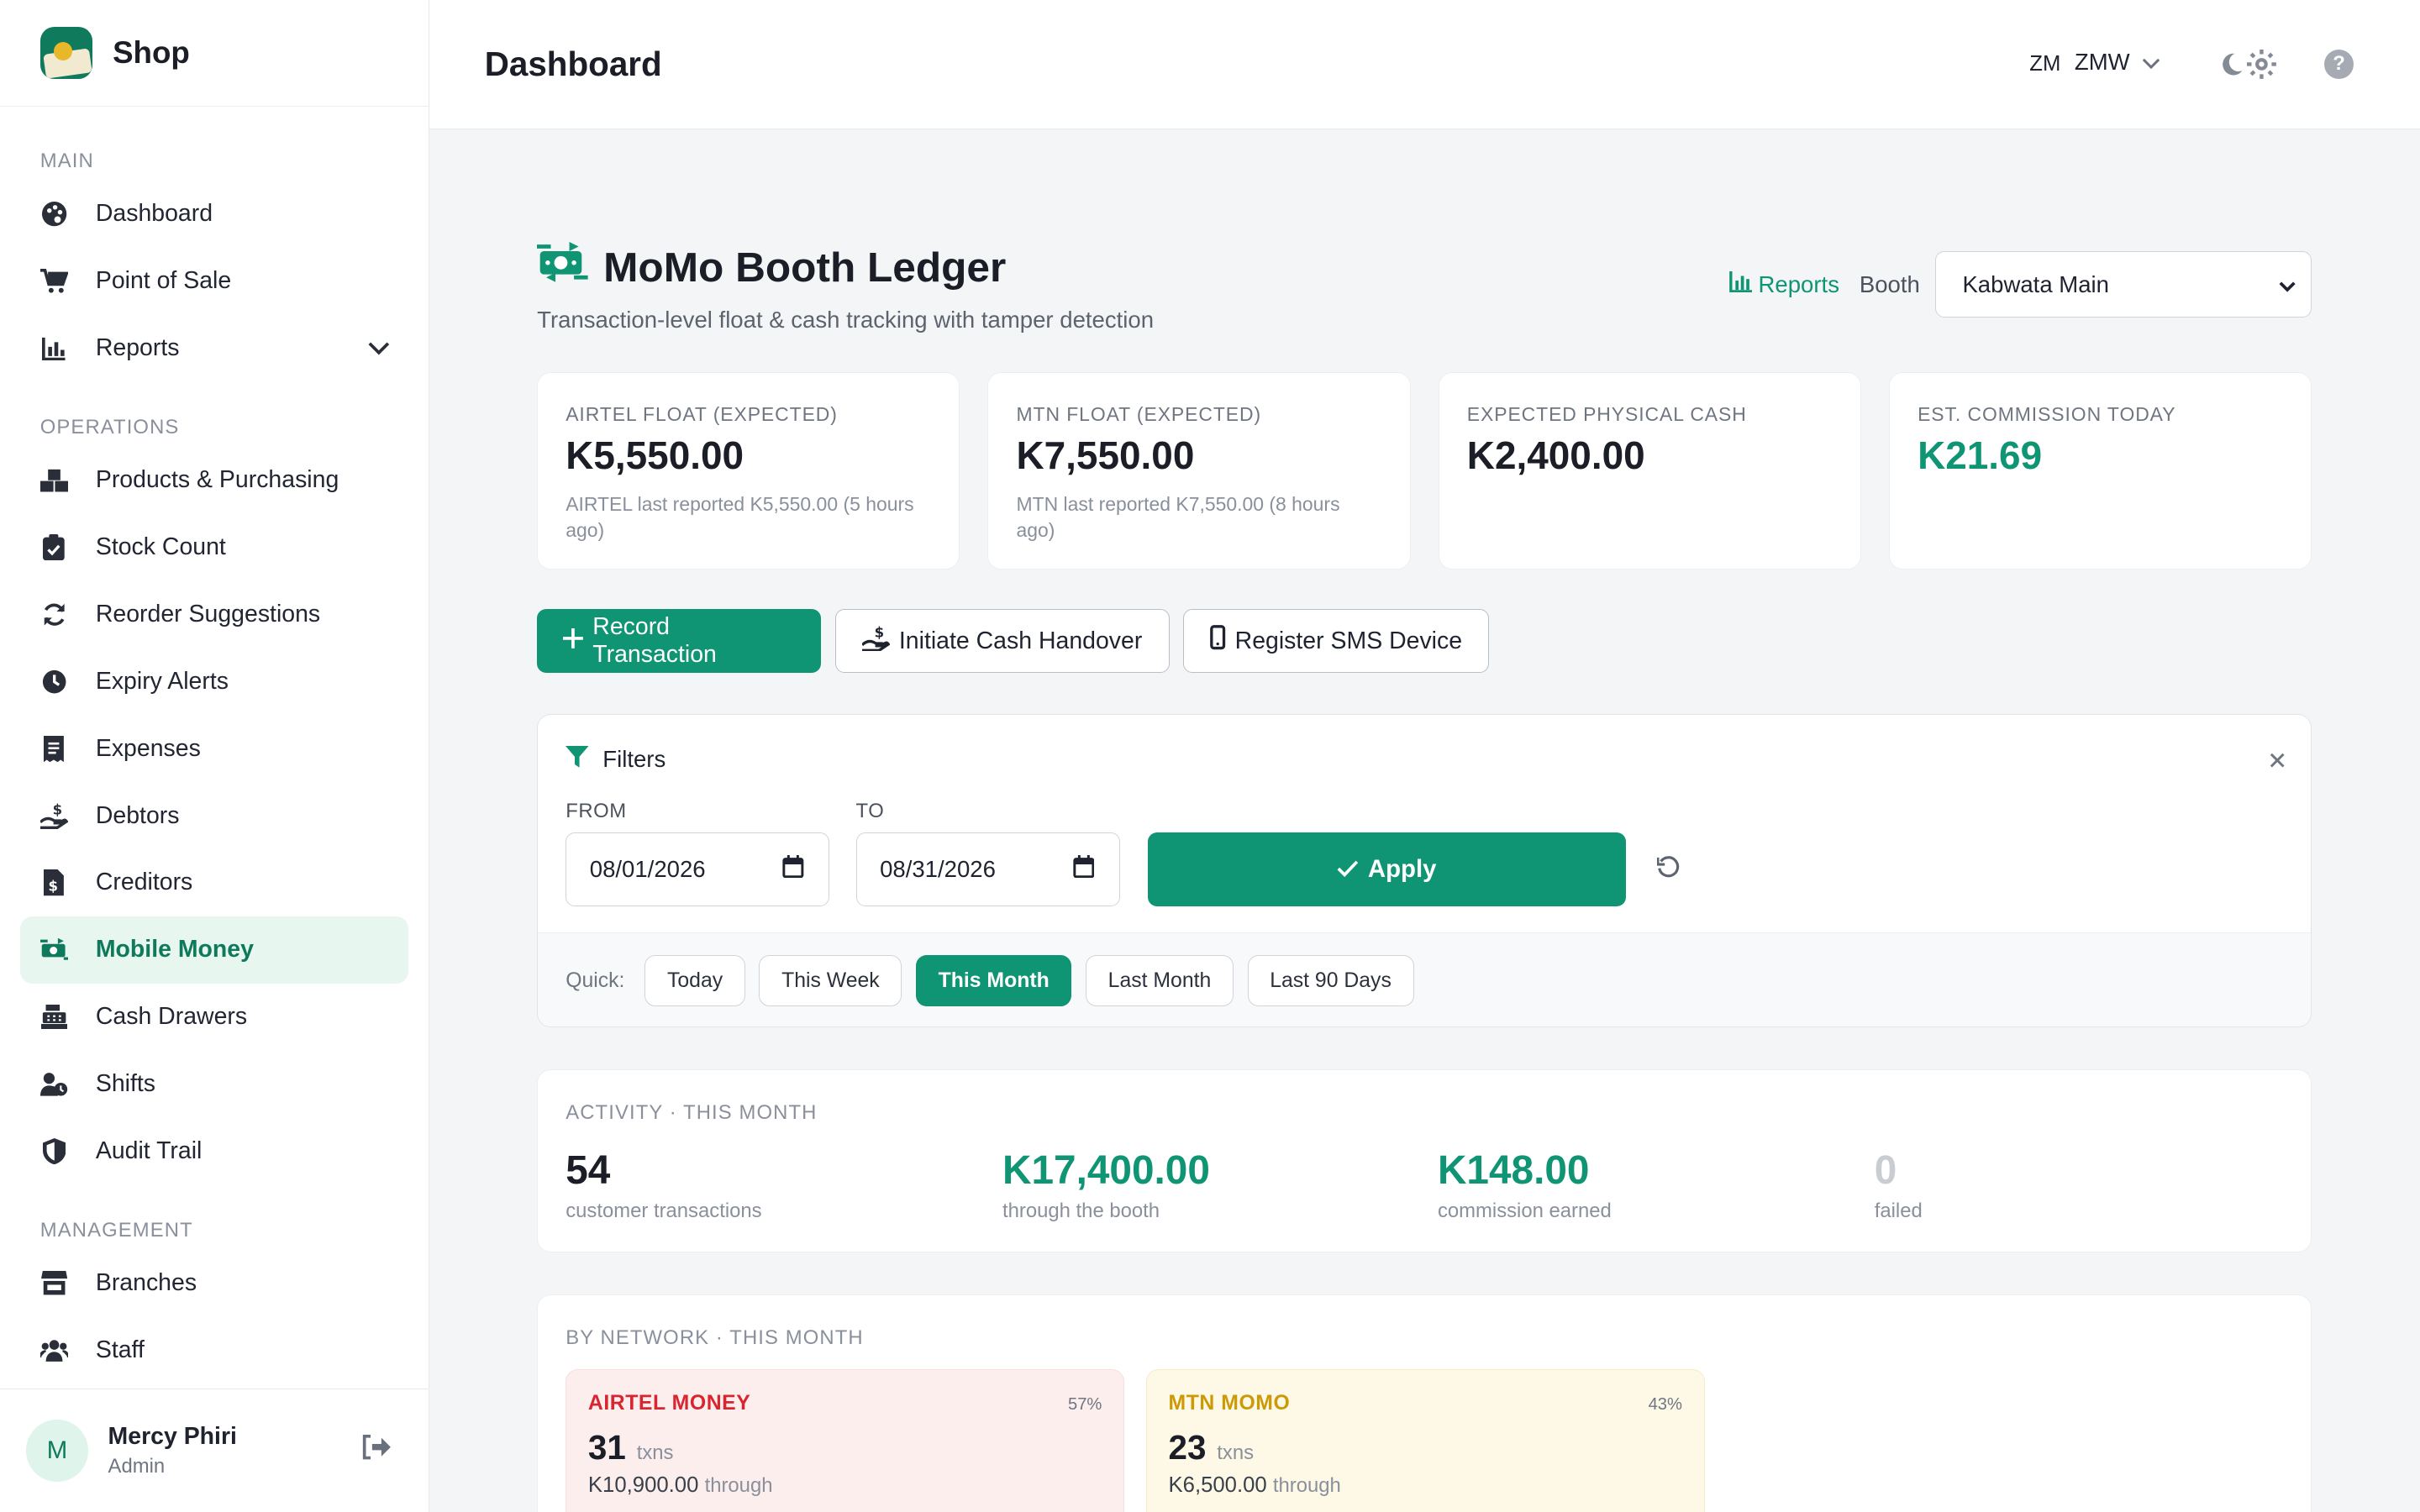 This screenshot has height=1512, width=2420. I want to click on quick-chip-this-week: This Week, so click(830, 981).